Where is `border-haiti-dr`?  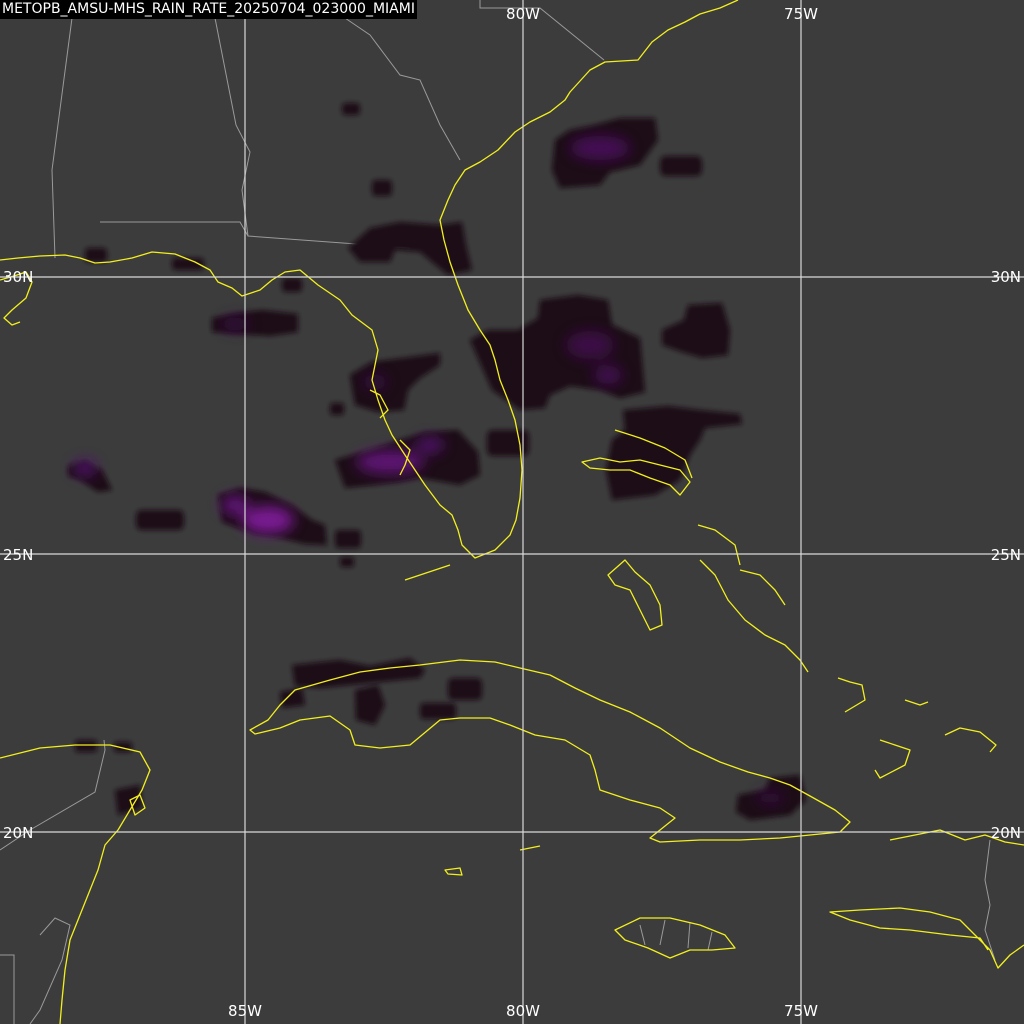 border-haiti-dr is located at coordinates (990, 900).